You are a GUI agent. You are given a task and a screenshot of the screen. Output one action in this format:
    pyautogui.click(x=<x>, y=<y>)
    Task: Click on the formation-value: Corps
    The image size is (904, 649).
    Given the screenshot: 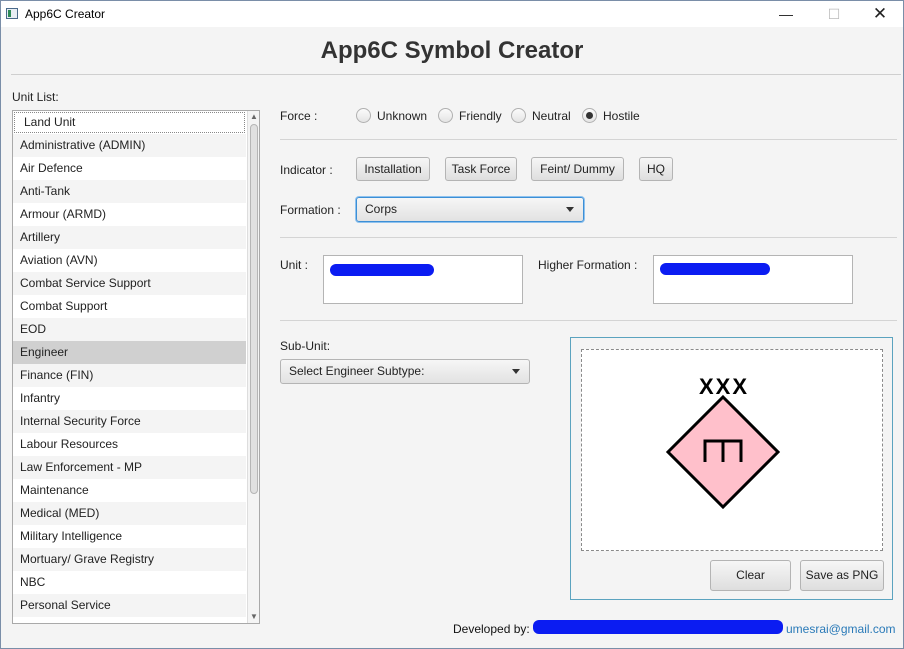 What is the action you would take?
    pyautogui.click(x=381, y=209)
    